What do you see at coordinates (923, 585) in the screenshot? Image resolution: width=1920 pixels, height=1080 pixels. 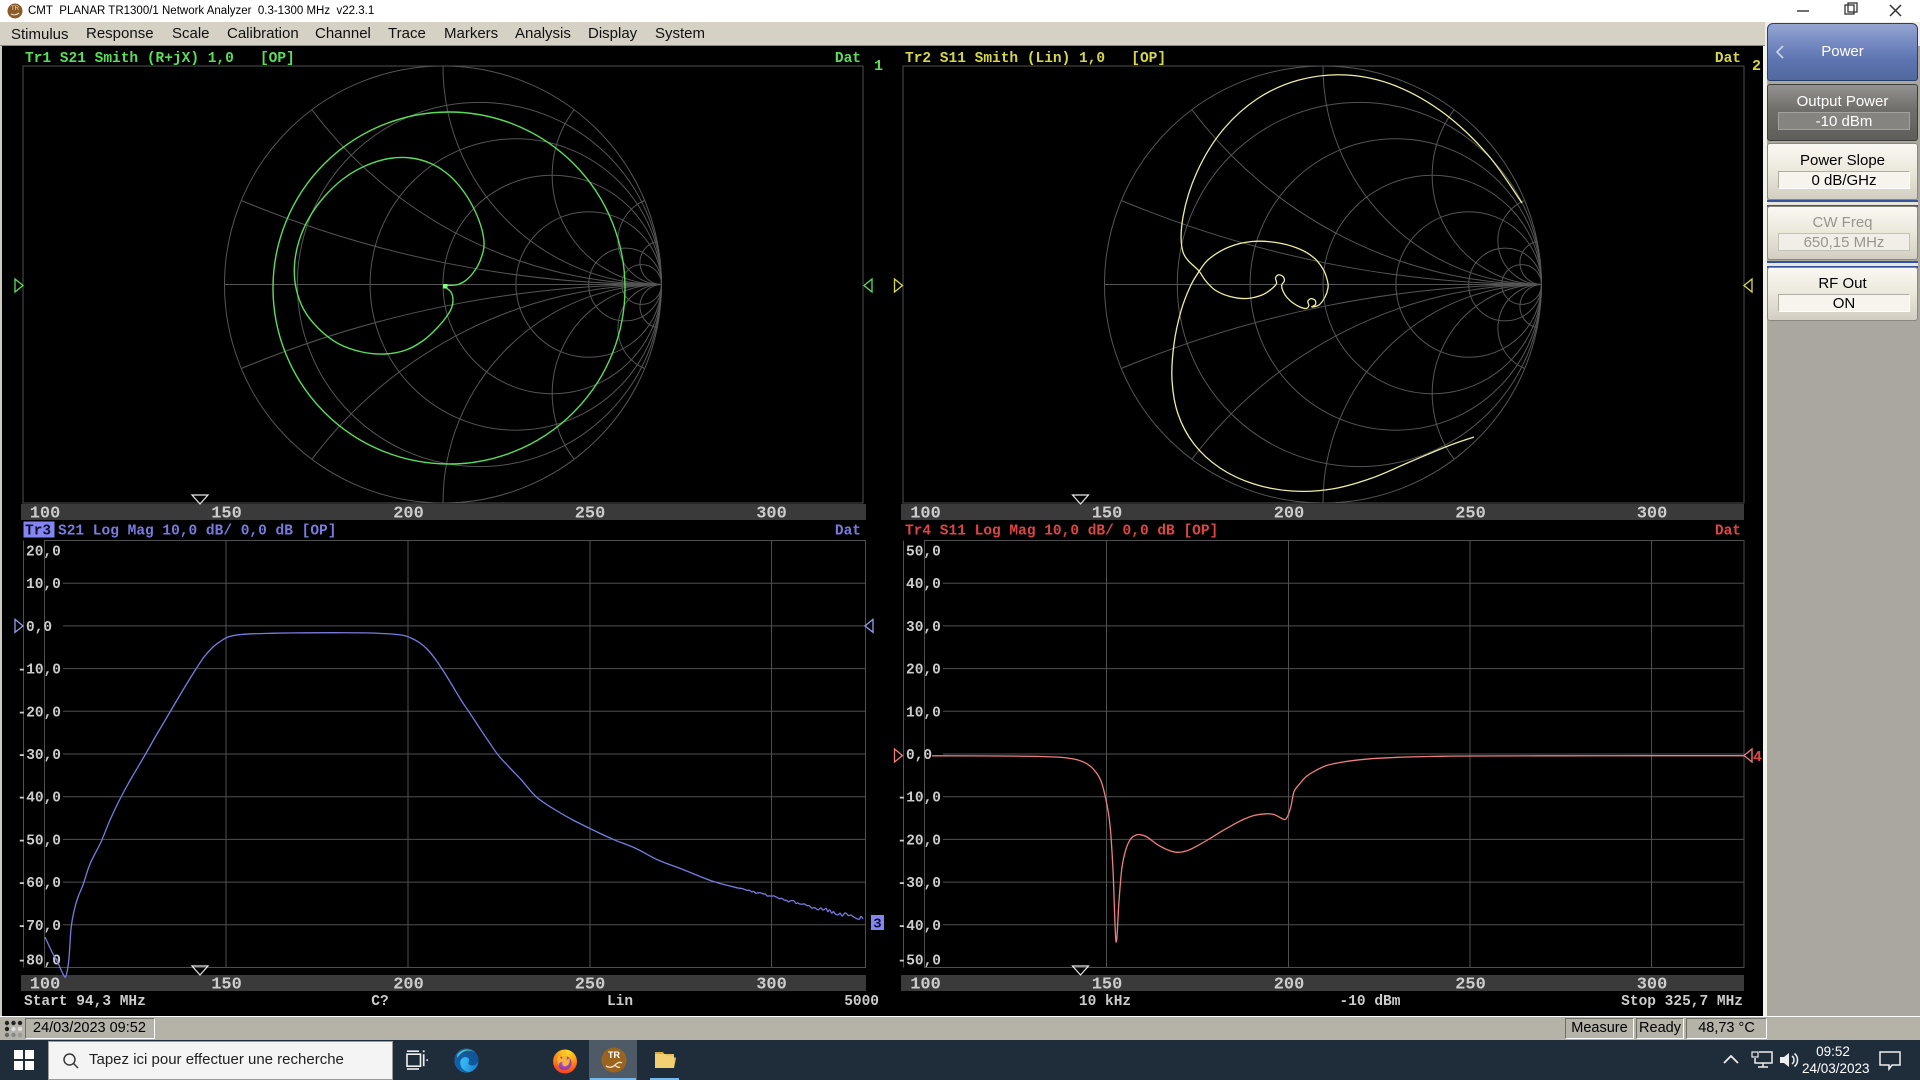 I see `svg-text: 40,0` at bounding box center [923, 585].